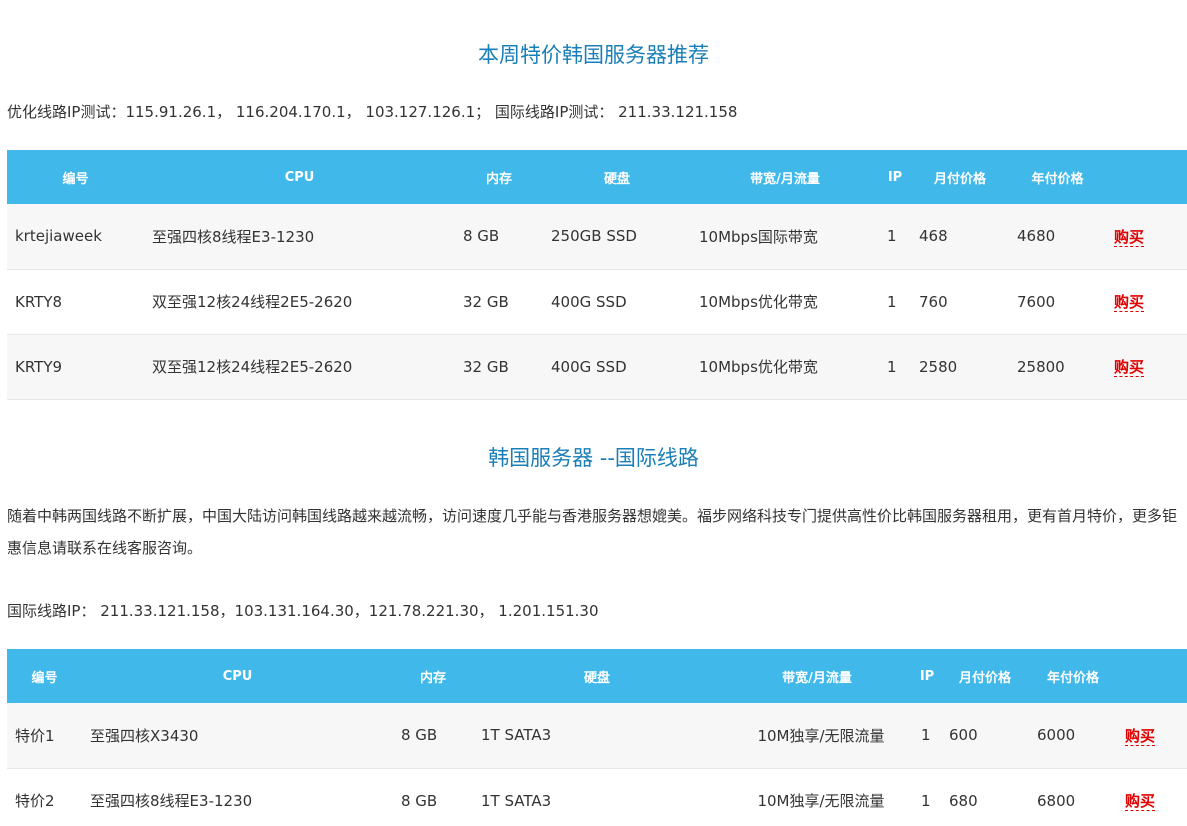 This screenshot has width=1187, height=826. I want to click on cell-id: KRTY8, so click(39, 301).